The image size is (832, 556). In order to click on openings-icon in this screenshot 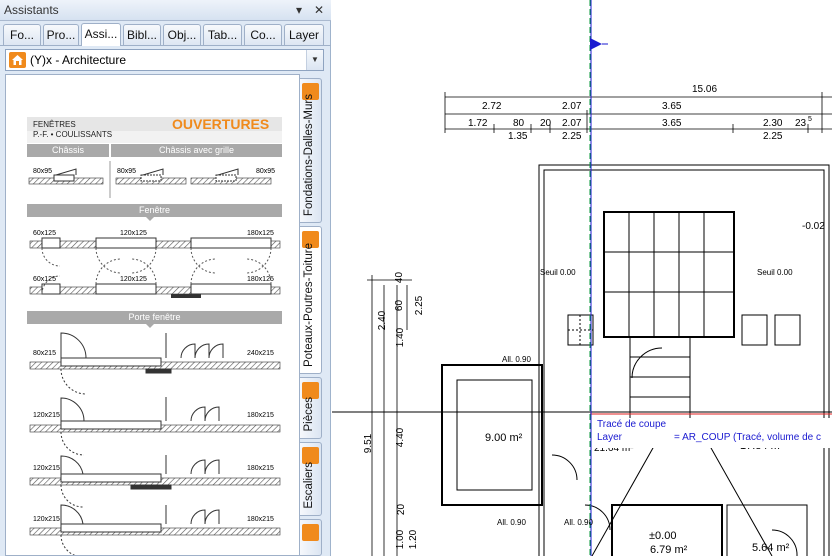, I will do `click(310, 532)`.